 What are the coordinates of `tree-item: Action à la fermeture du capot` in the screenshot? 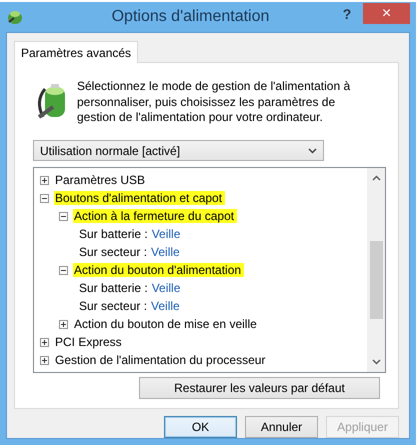 It's located at (155, 216).